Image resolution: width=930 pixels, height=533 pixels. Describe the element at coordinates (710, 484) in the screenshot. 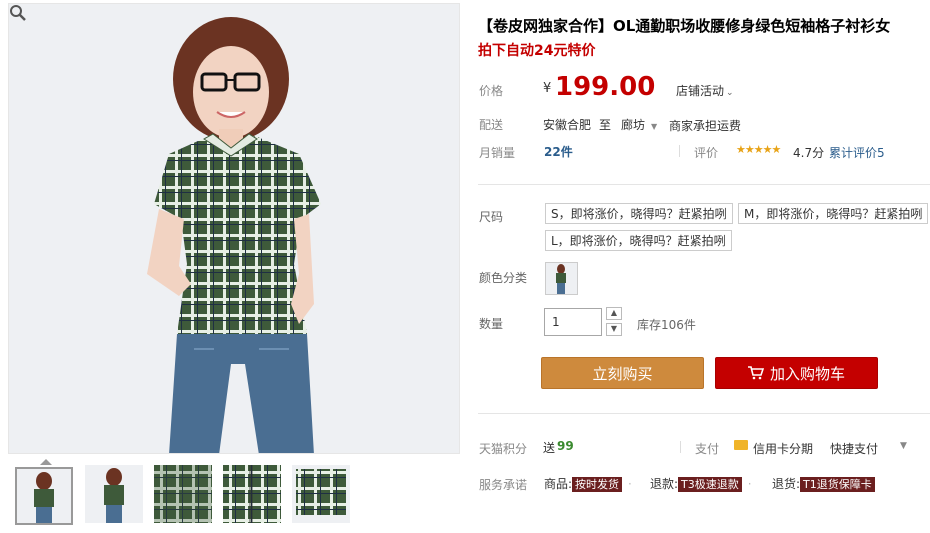

I see `fast-refund-badge: T3极速退款` at that location.